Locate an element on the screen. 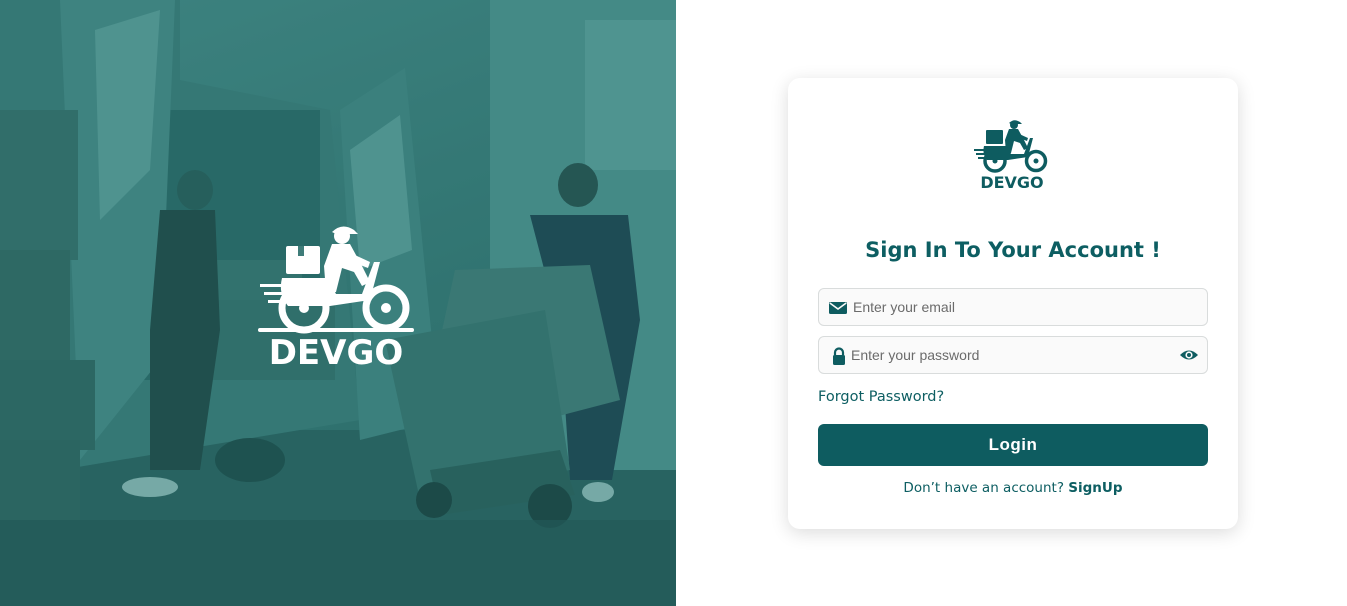  email-field is located at coordinates (1013, 307).